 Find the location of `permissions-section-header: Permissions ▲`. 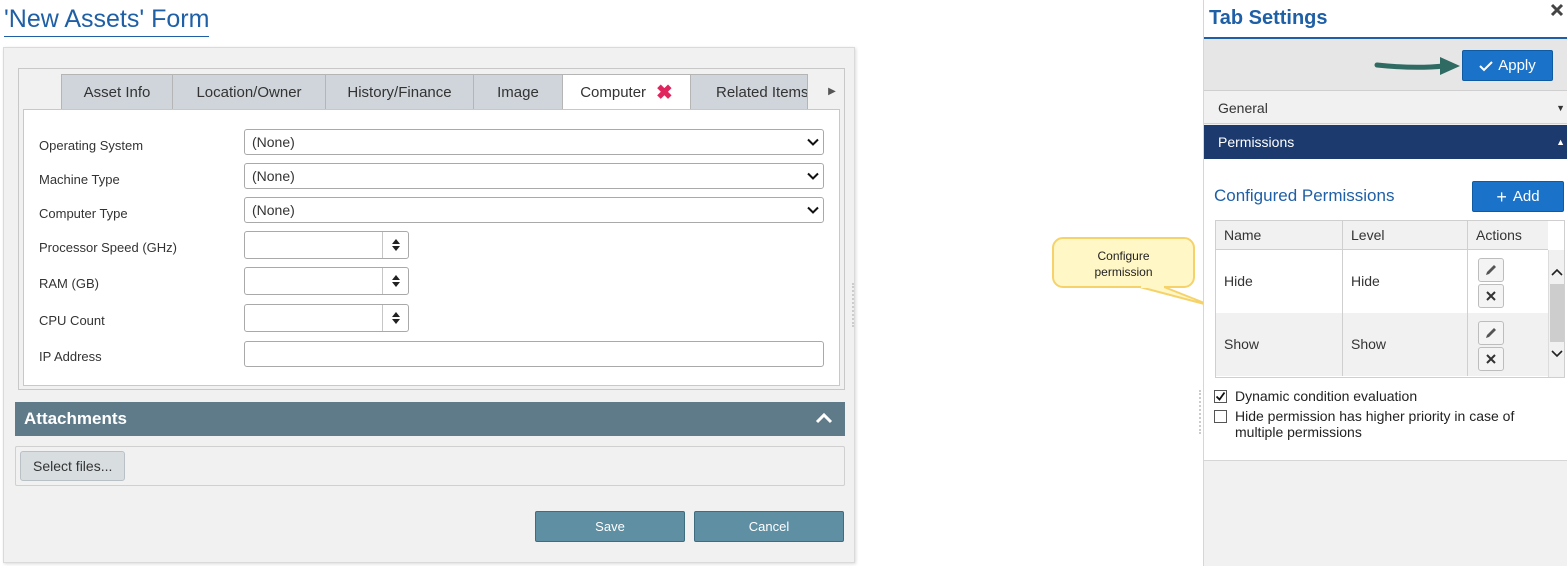

permissions-section-header: Permissions ▲ is located at coordinates (1385, 142).